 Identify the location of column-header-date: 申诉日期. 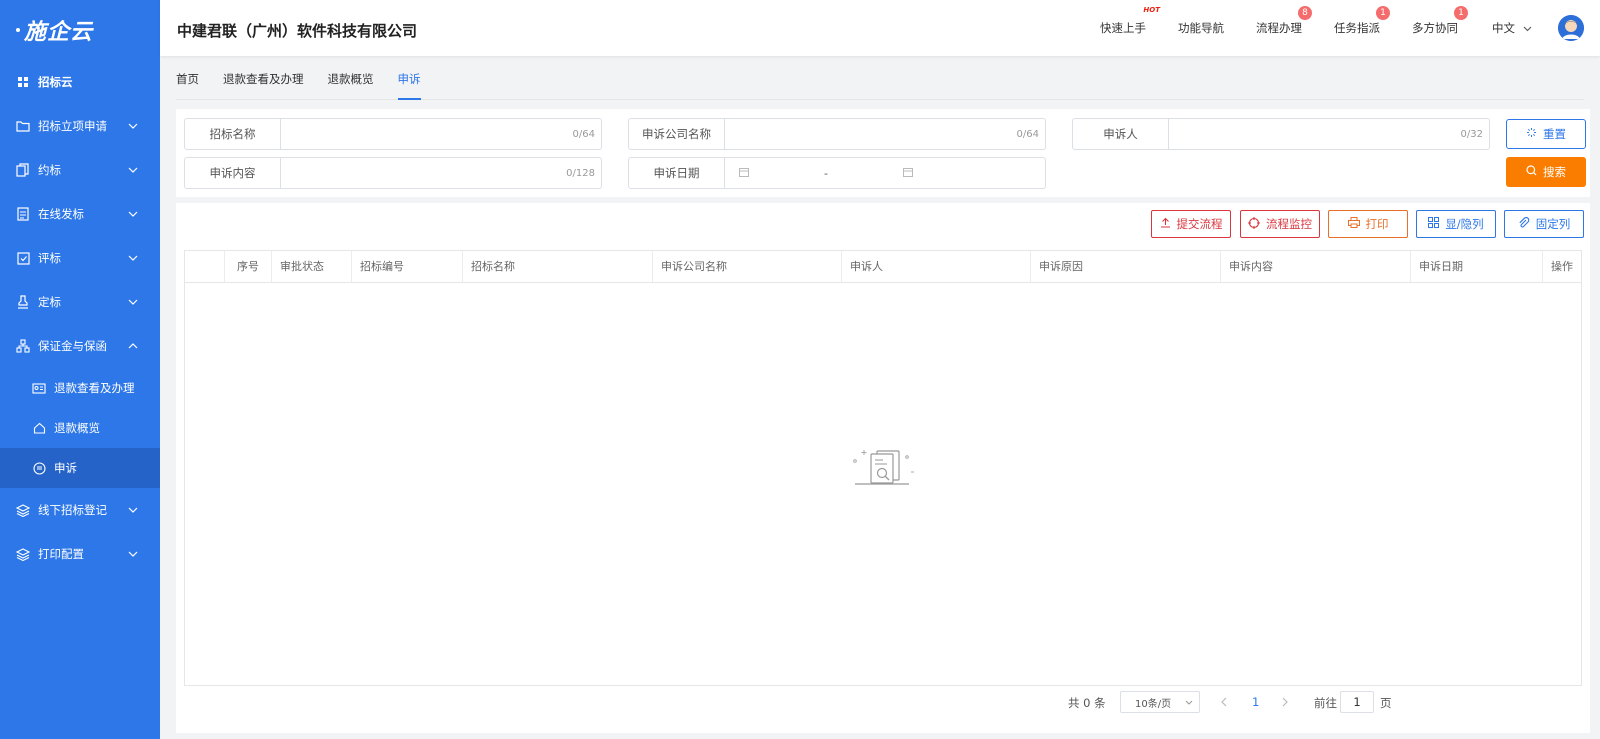
(1477, 266).